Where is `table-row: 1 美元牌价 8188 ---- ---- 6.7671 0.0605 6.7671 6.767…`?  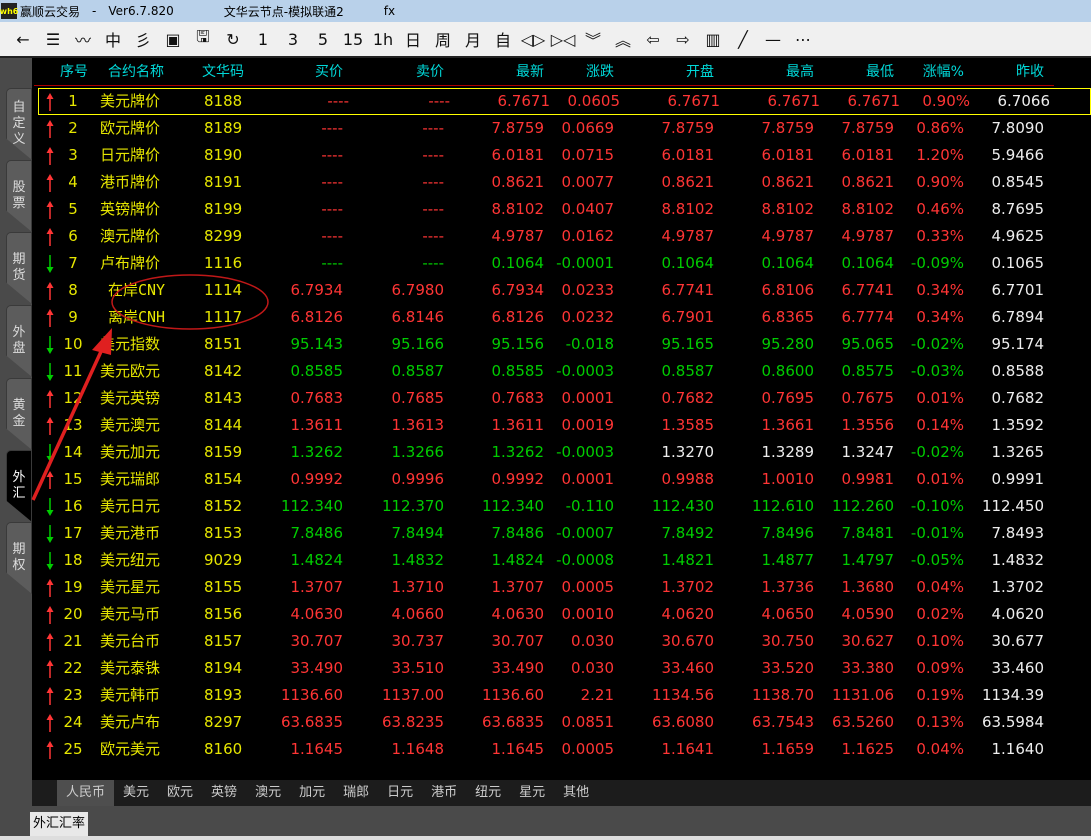
table-row: 1 美元牌价 8188 ---- ---- 6.7671 0.0605 6.7671 6.767… is located at coordinates (564, 101).